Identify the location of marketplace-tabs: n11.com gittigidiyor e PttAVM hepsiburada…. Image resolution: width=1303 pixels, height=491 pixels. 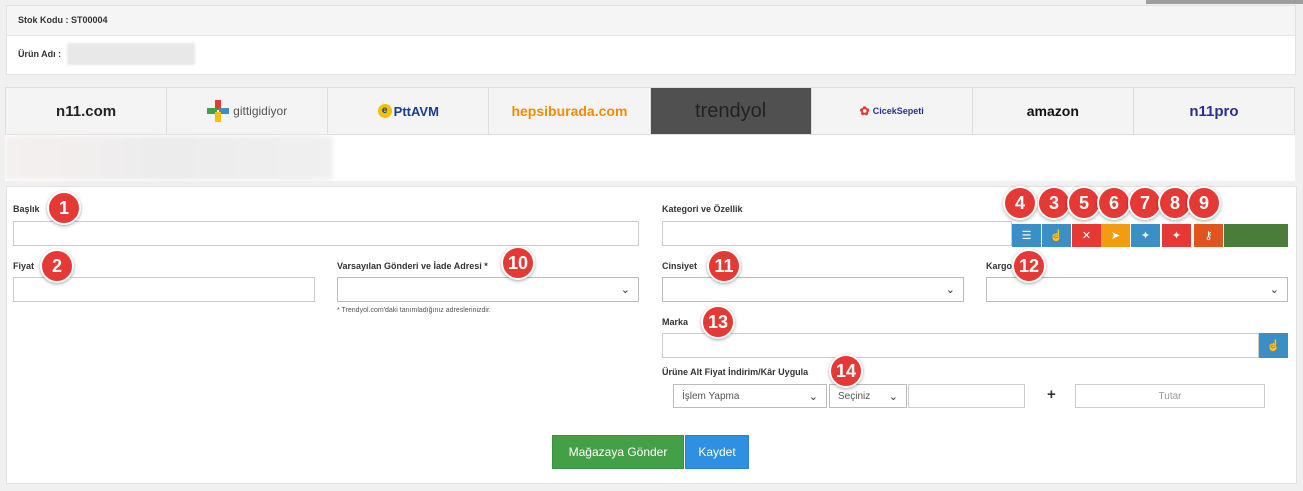
(650, 111).